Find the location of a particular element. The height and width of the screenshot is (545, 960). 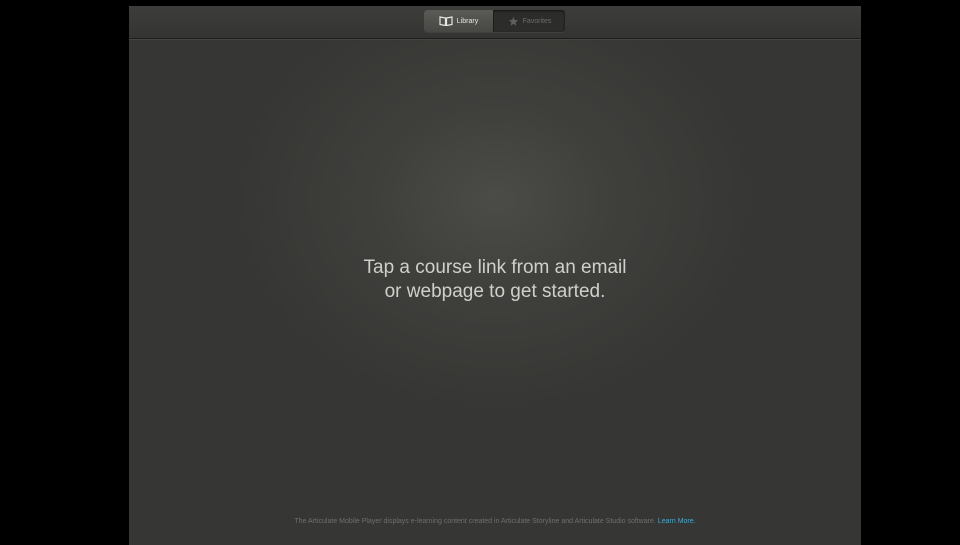

tab-switcher: Library Favorites is located at coordinates (494, 21).